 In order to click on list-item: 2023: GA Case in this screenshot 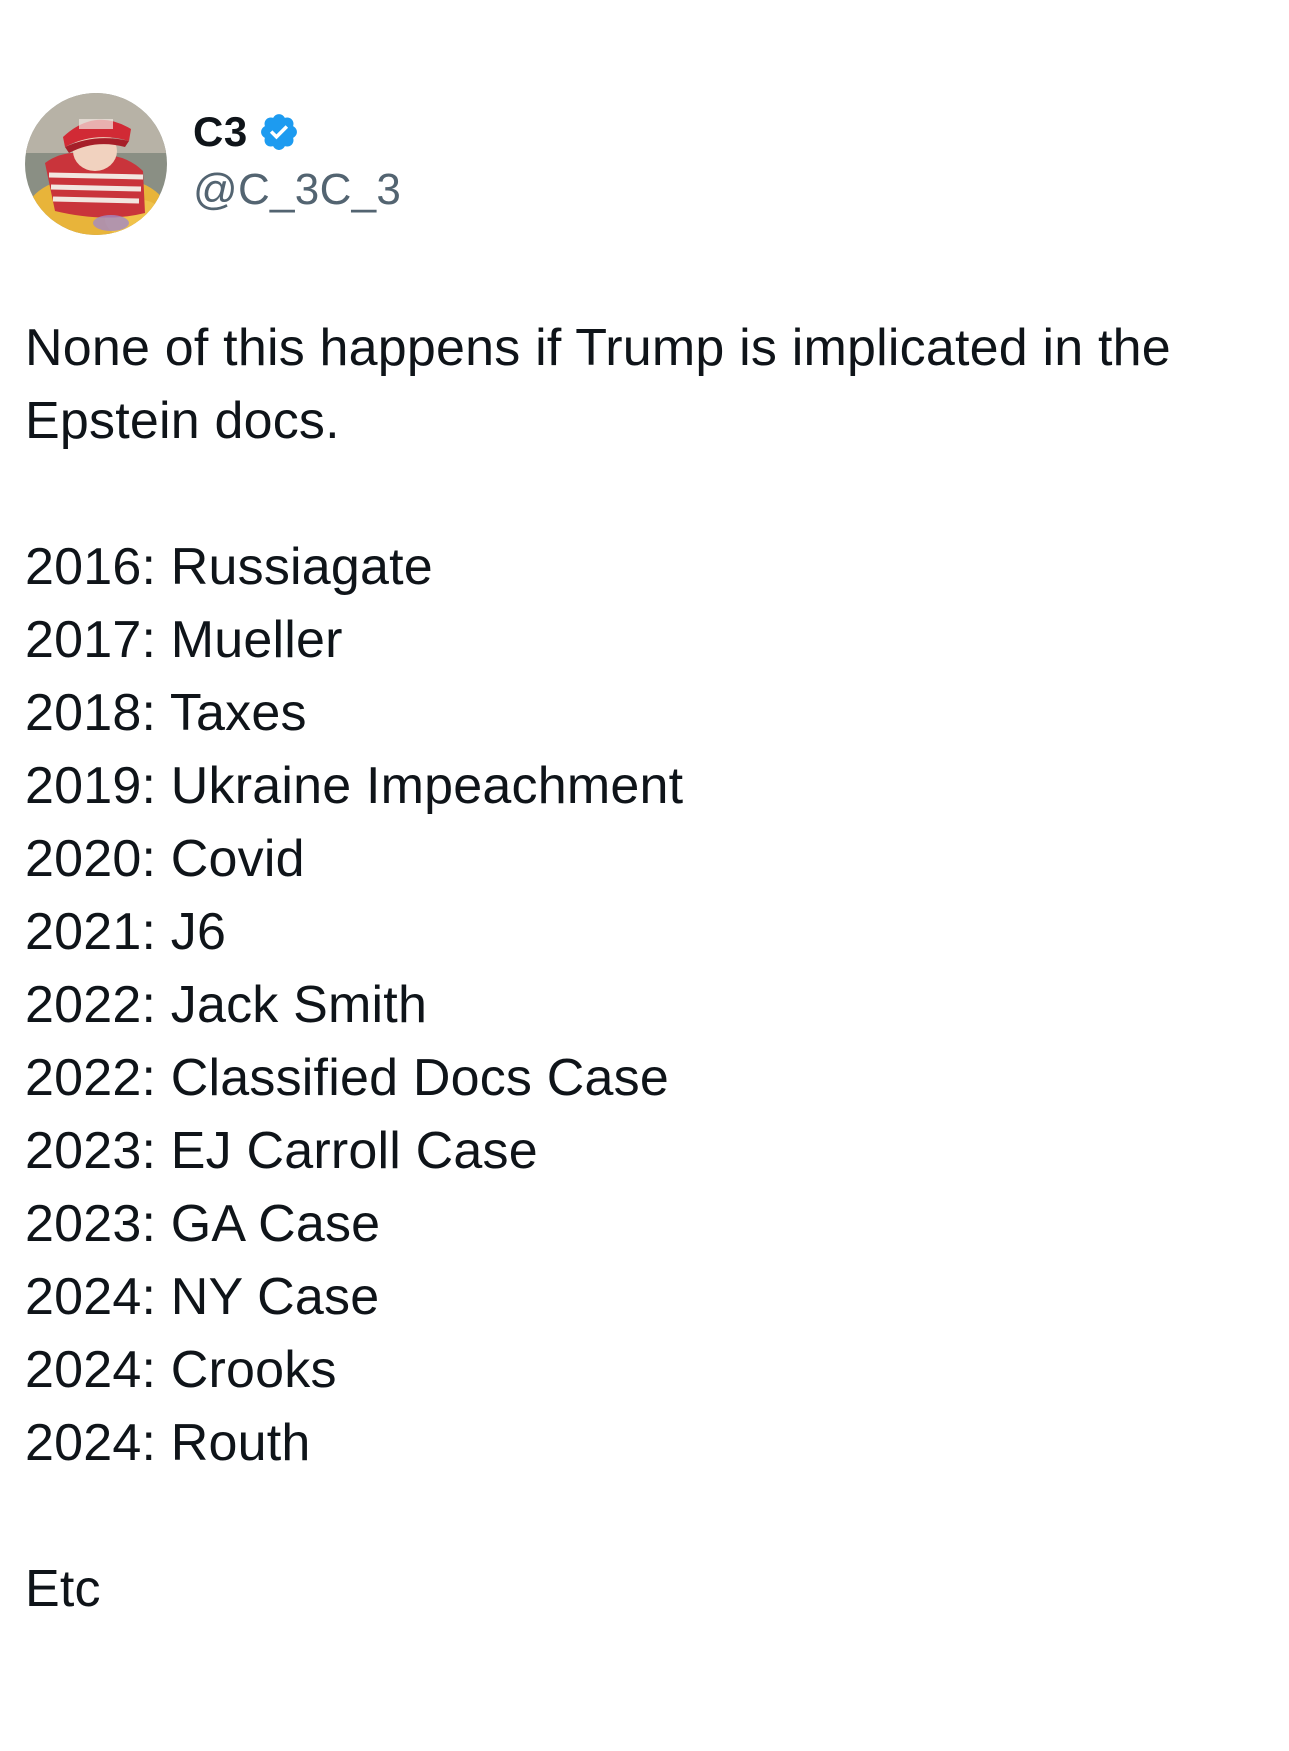, I will do `click(203, 1224)`.